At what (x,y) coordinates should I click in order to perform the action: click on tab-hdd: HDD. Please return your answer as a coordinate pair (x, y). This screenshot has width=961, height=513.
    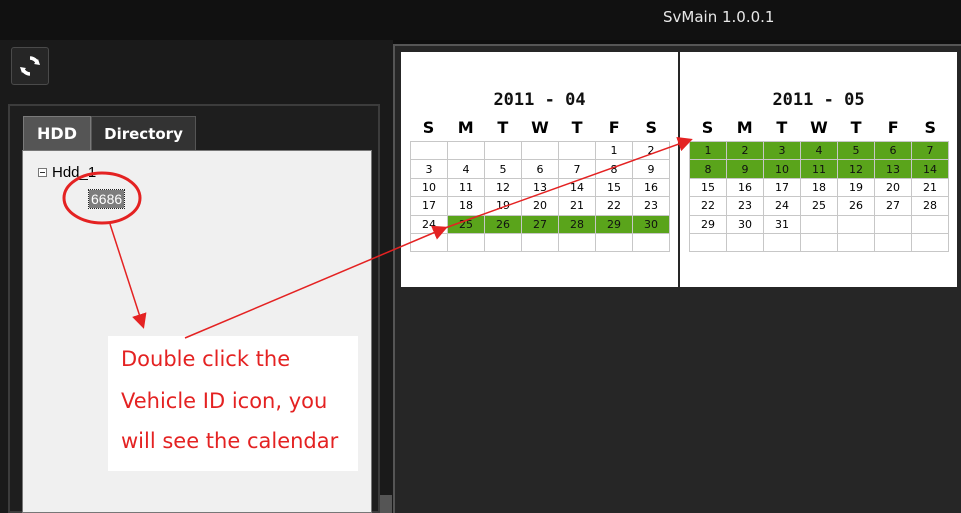
    Looking at the image, I should click on (57, 133).